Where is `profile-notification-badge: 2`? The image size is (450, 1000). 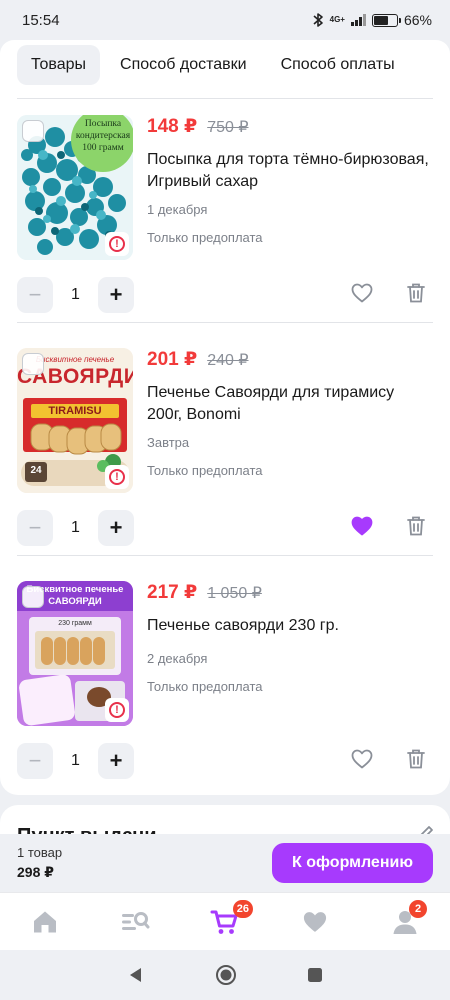
profile-notification-badge: 2 is located at coordinates (418, 908).